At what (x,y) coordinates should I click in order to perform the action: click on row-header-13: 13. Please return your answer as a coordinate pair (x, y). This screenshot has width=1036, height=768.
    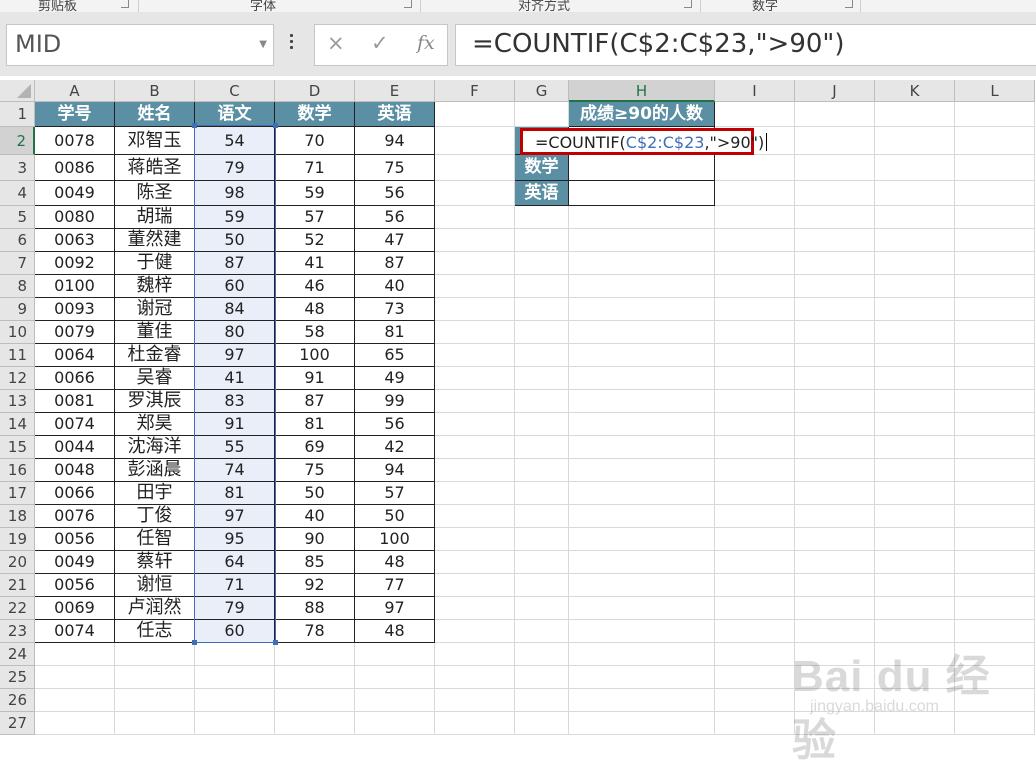
    Looking at the image, I should click on (17, 401).